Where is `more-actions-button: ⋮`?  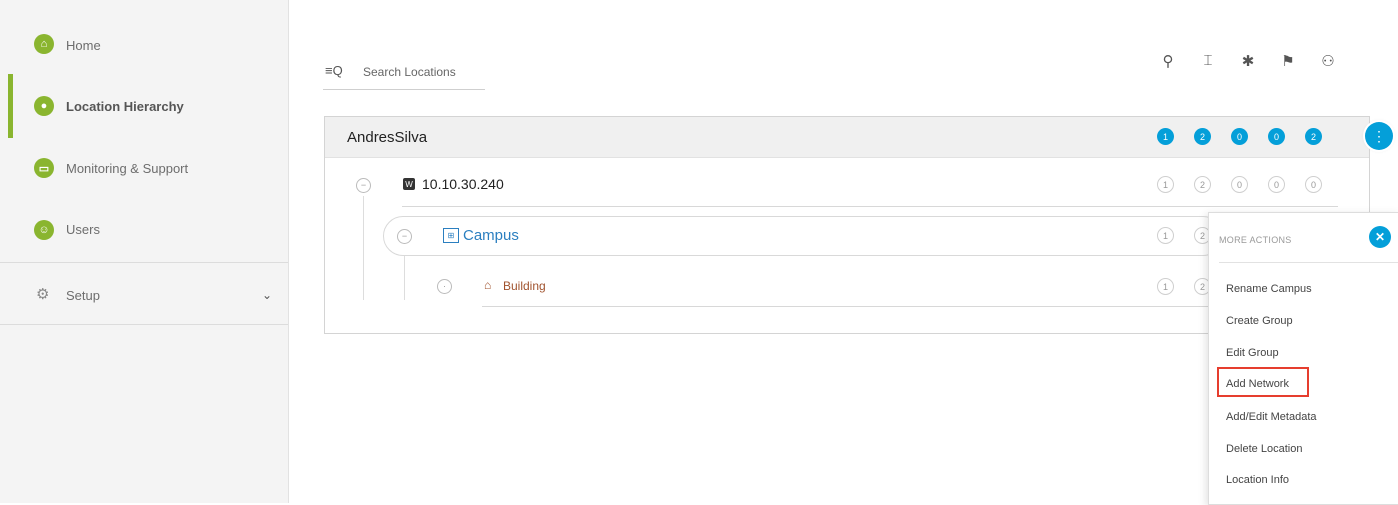
more-actions-button: ⋮ is located at coordinates (1379, 136).